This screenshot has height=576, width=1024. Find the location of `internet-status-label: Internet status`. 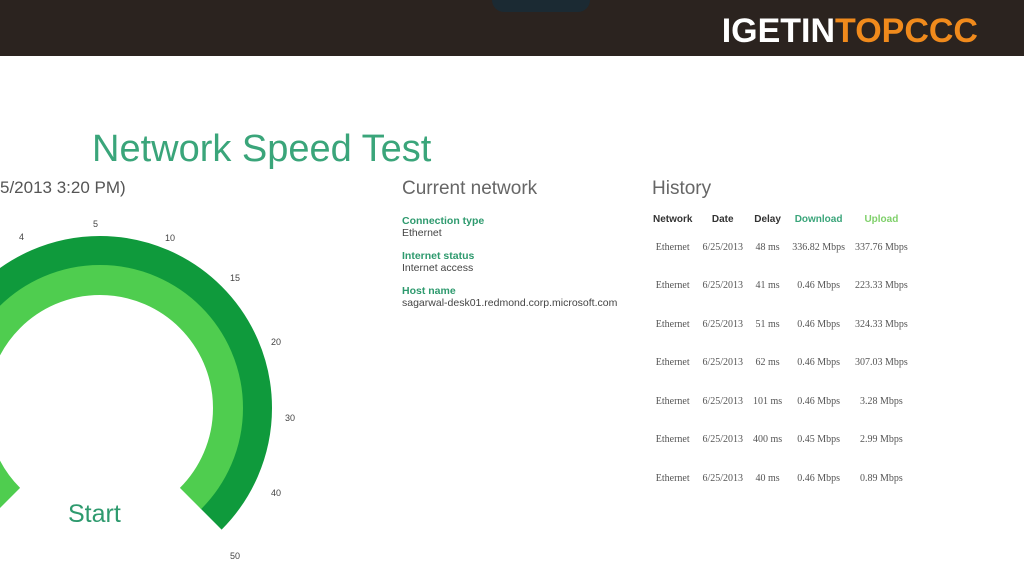

internet-status-label: Internet status is located at coordinates (438, 256).